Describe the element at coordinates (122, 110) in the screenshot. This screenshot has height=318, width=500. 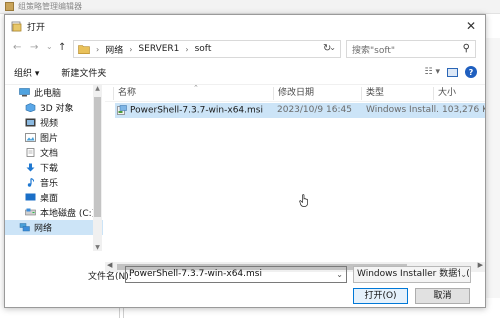
I see `msi-installer-icon` at that location.